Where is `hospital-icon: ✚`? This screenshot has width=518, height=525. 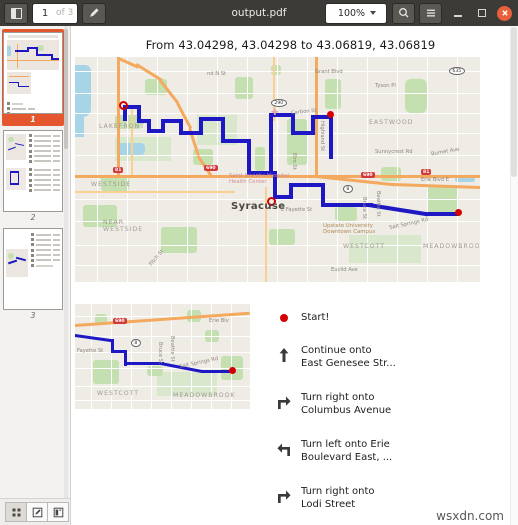
hospital-icon: ✚ is located at coordinates (275, 113).